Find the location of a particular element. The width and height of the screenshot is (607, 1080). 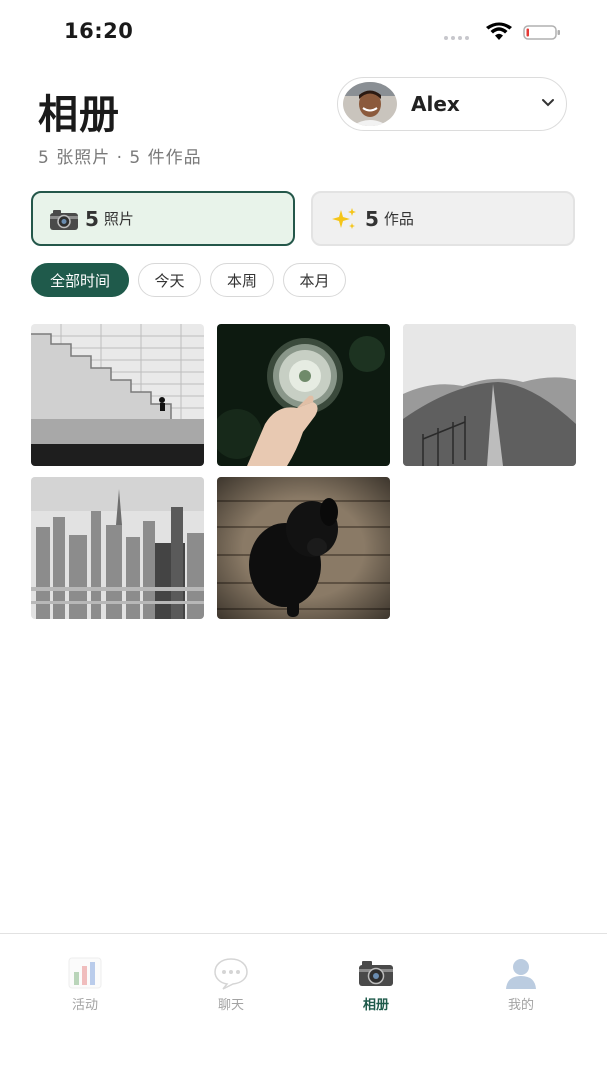

photo-dog is located at coordinates (303, 548).